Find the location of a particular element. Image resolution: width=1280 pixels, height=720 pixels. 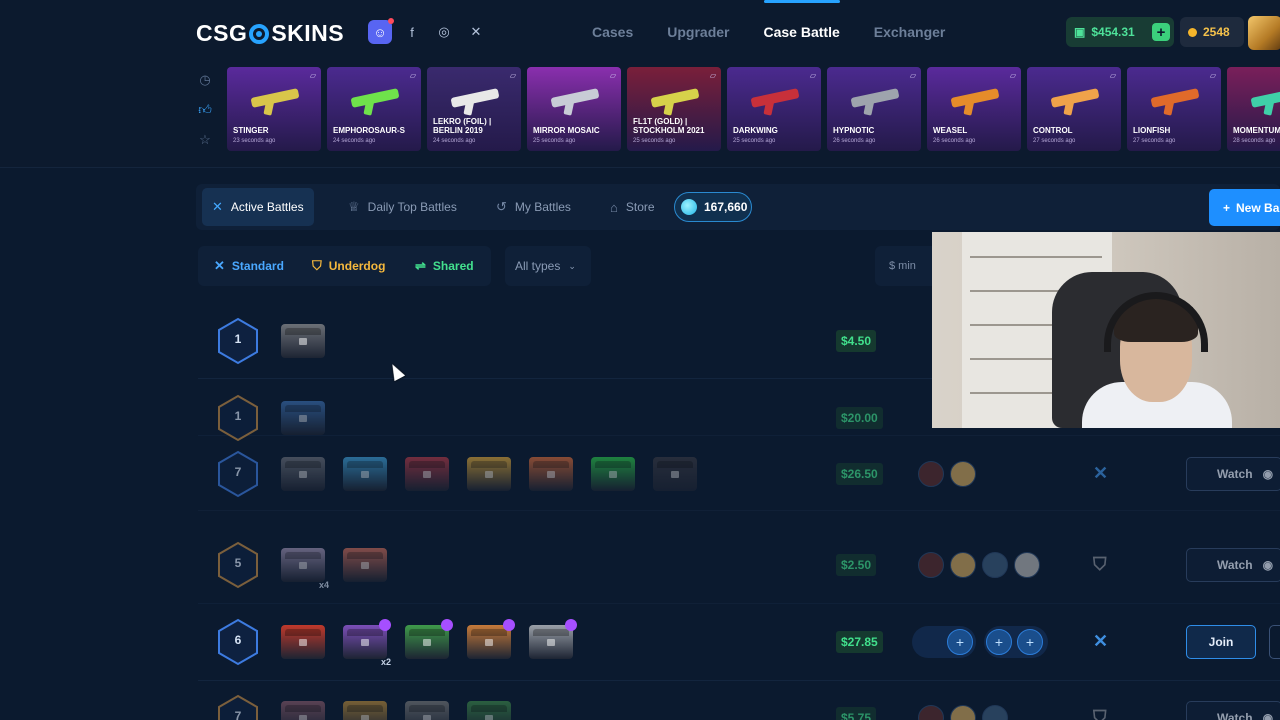

live-drop-card: ▱ HYPNOTIC 26 seconds ago is located at coordinates (874, 109).